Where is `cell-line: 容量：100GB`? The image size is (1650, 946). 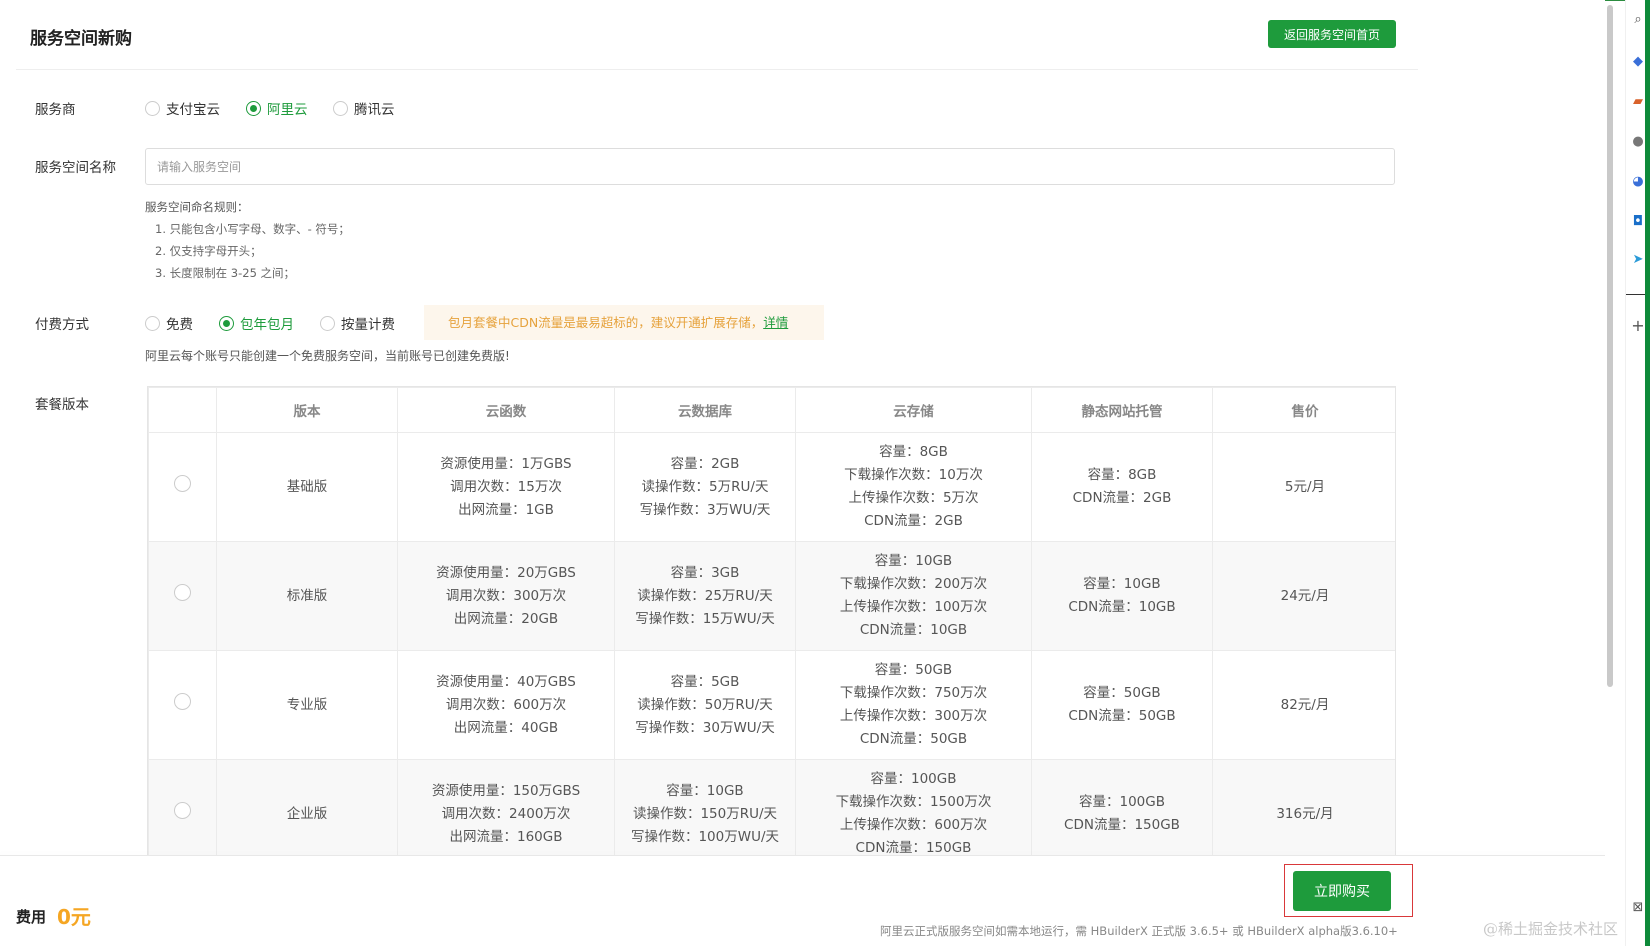
cell-line: 容量：100GB is located at coordinates (1122, 802).